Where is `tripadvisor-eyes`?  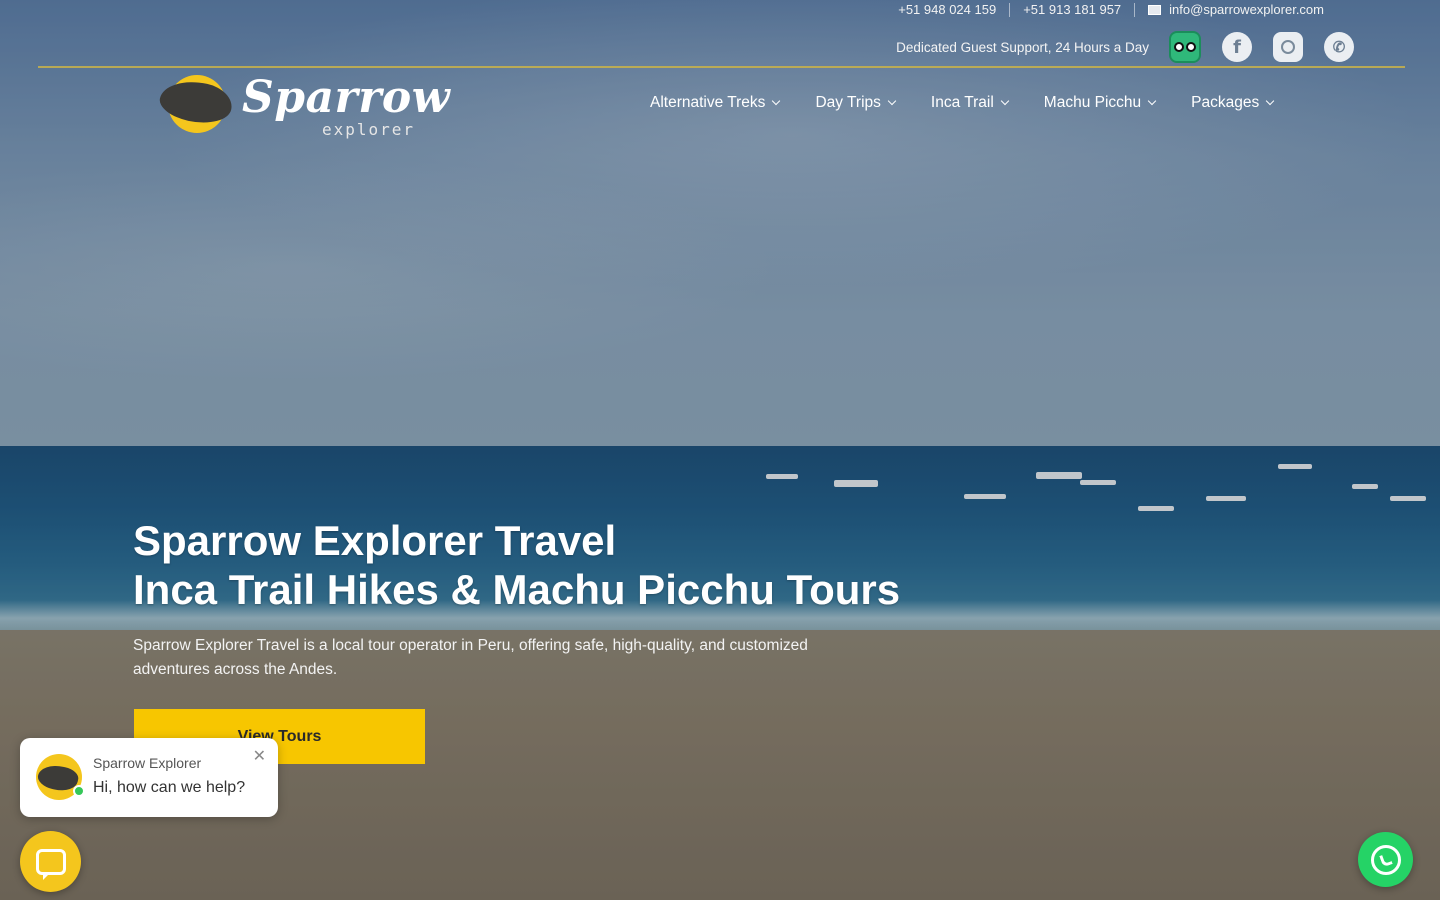 tripadvisor-eyes is located at coordinates (1185, 47).